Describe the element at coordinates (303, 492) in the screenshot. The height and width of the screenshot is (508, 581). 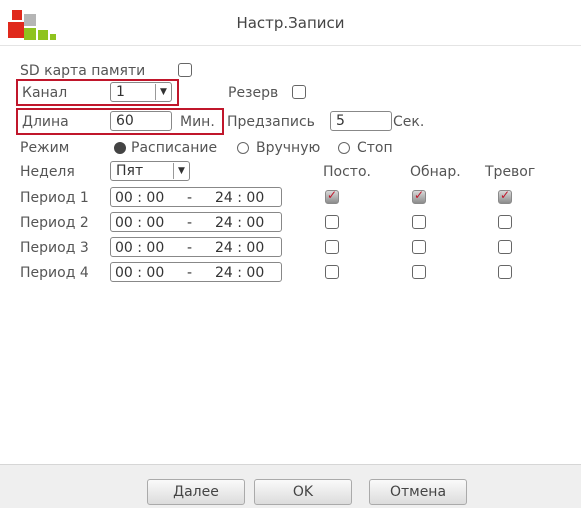
I see `ok-button: OK` at that location.